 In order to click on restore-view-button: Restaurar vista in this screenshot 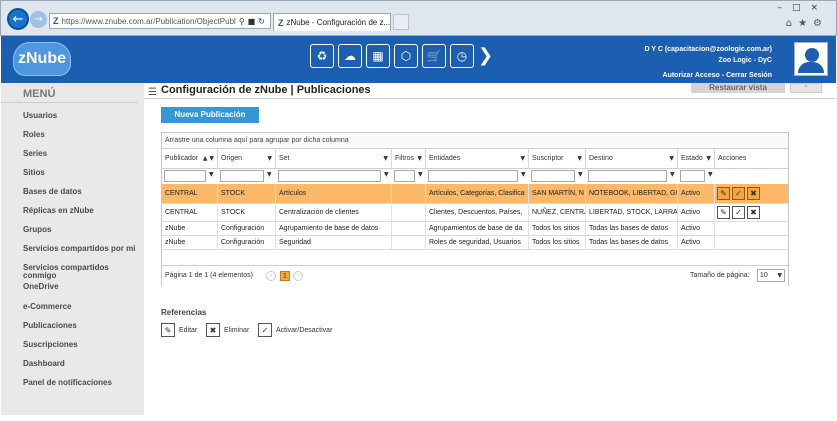, I will do `click(738, 88)`.